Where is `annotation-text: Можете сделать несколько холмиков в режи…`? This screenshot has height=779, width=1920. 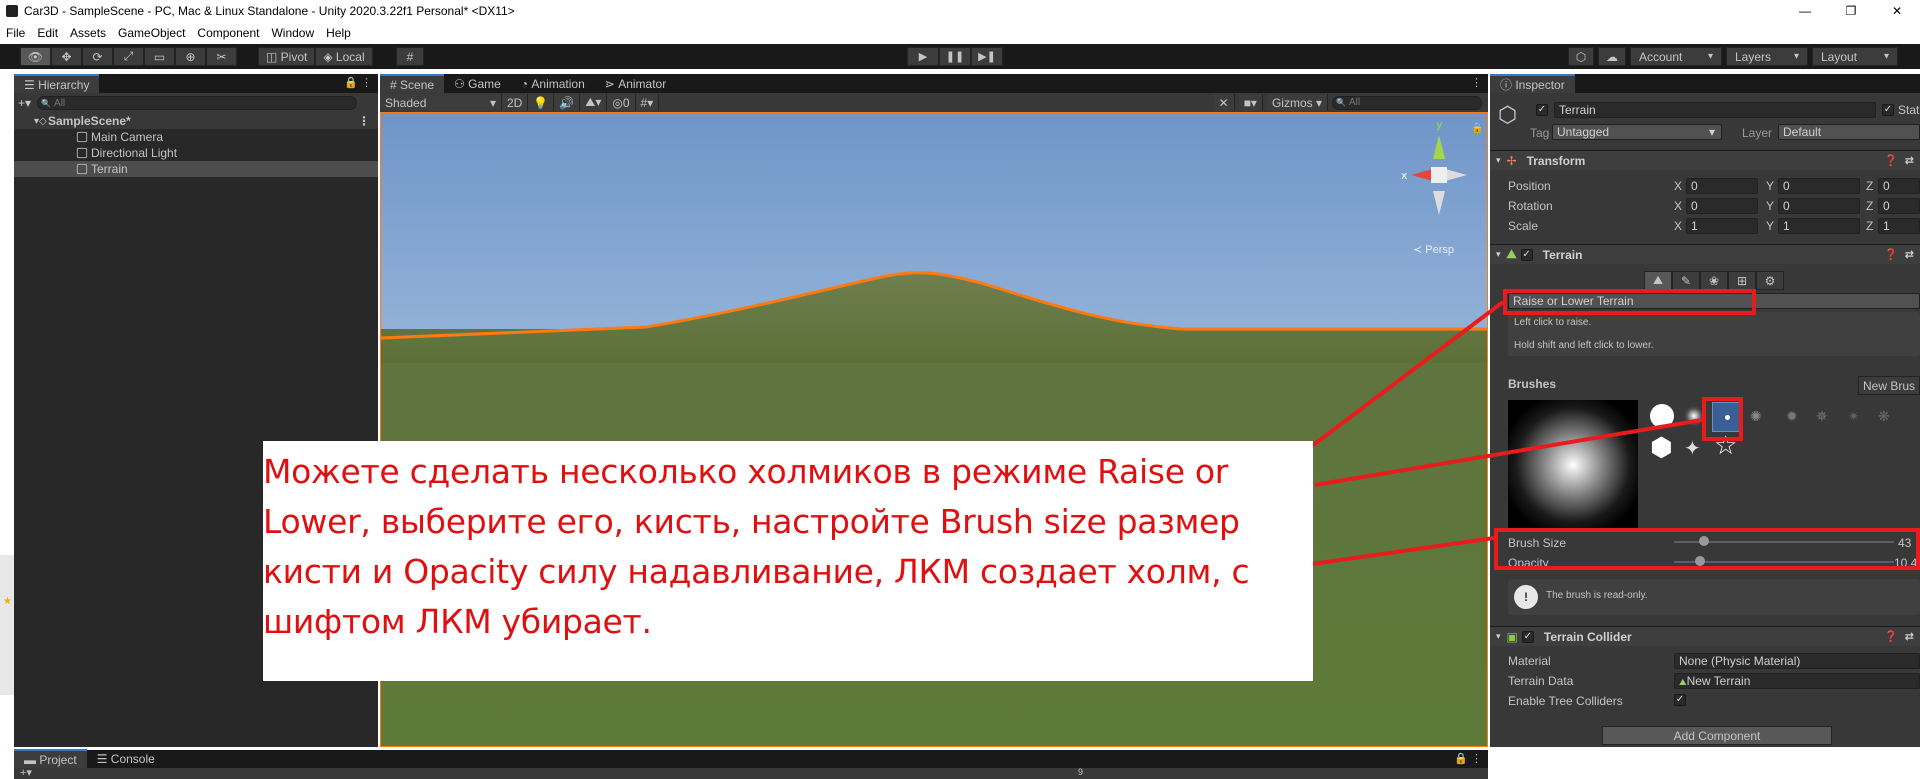 annotation-text: Можете сделать несколько холмиков в режи… is located at coordinates (756, 546).